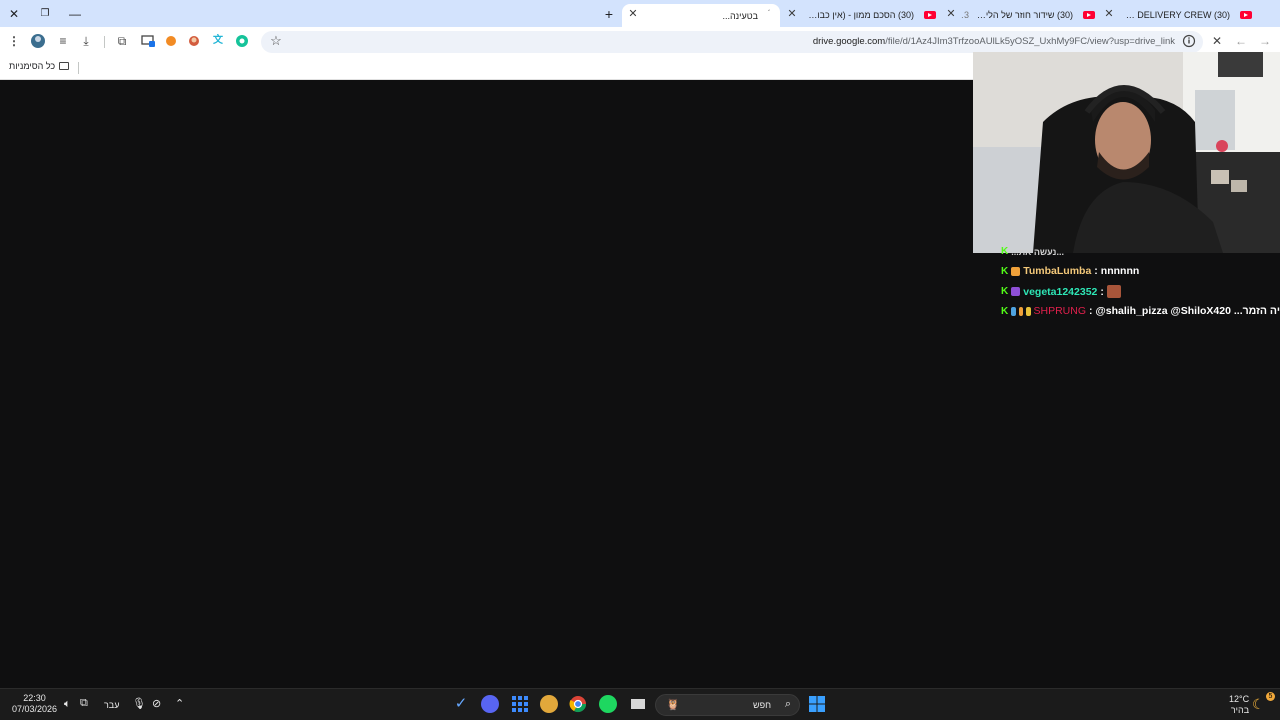 The image size is (1280, 720). What do you see at coordinates (1189, 41) in the screenshot?
I see `site-info-icon` at bounding box center [1189, 41].